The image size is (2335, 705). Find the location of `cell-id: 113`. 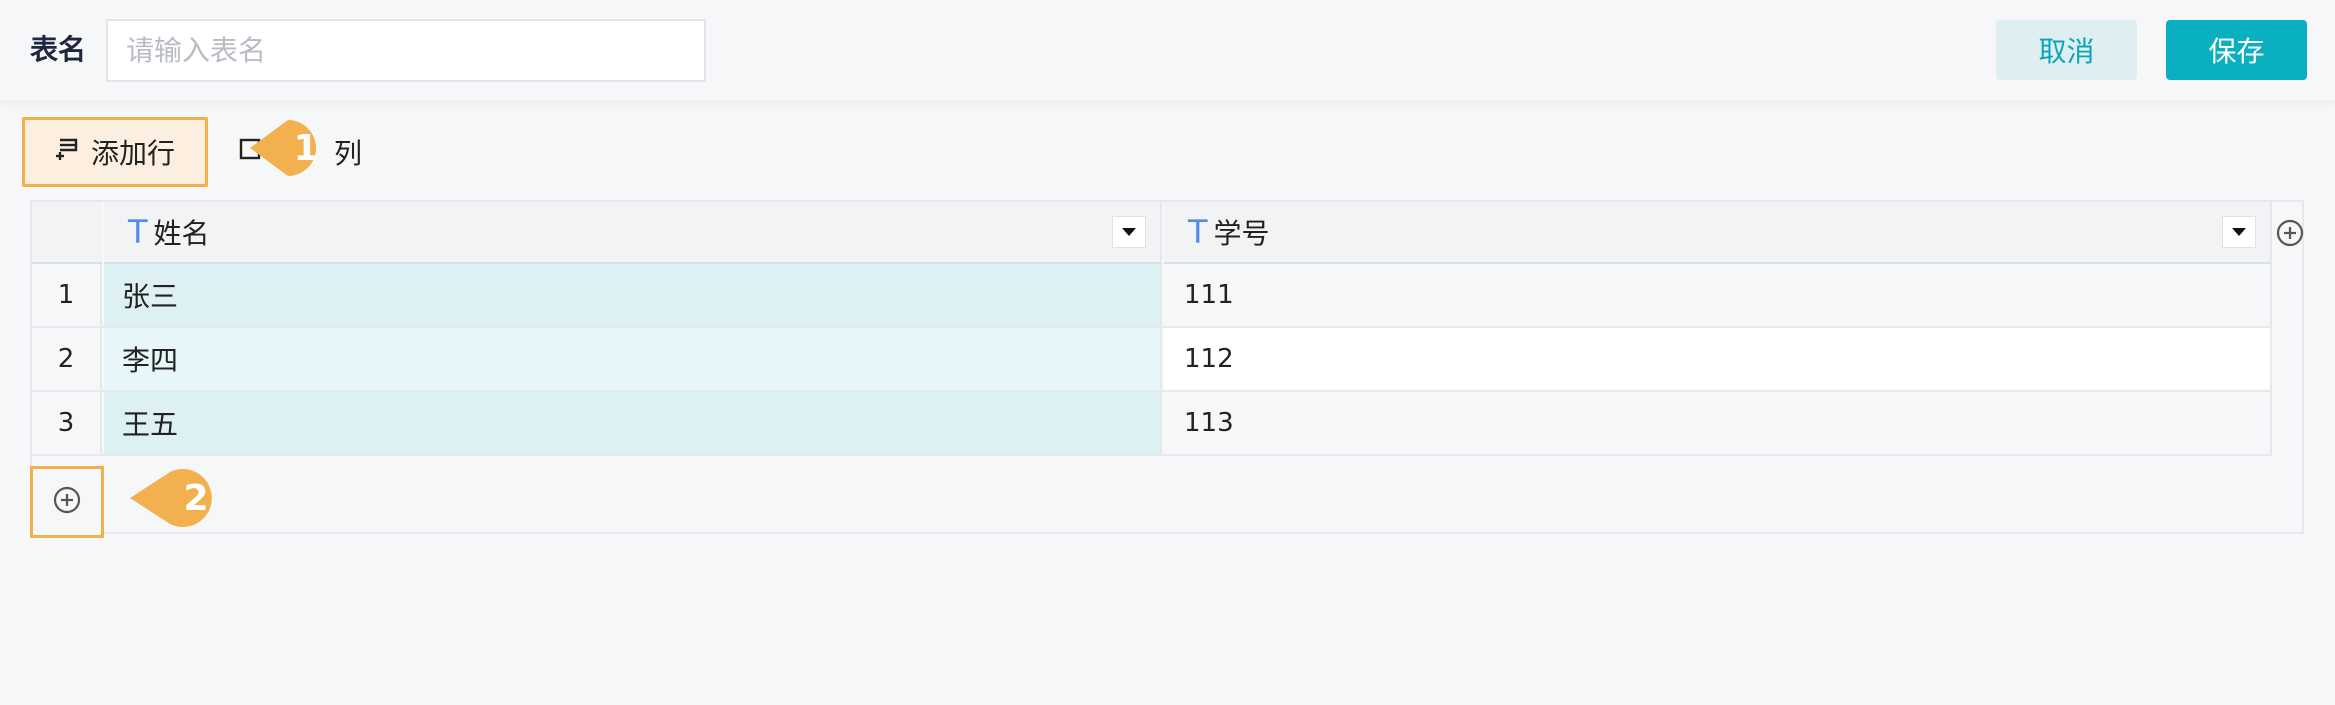

cell-id: 113 is located at coordinates (1718, 423).